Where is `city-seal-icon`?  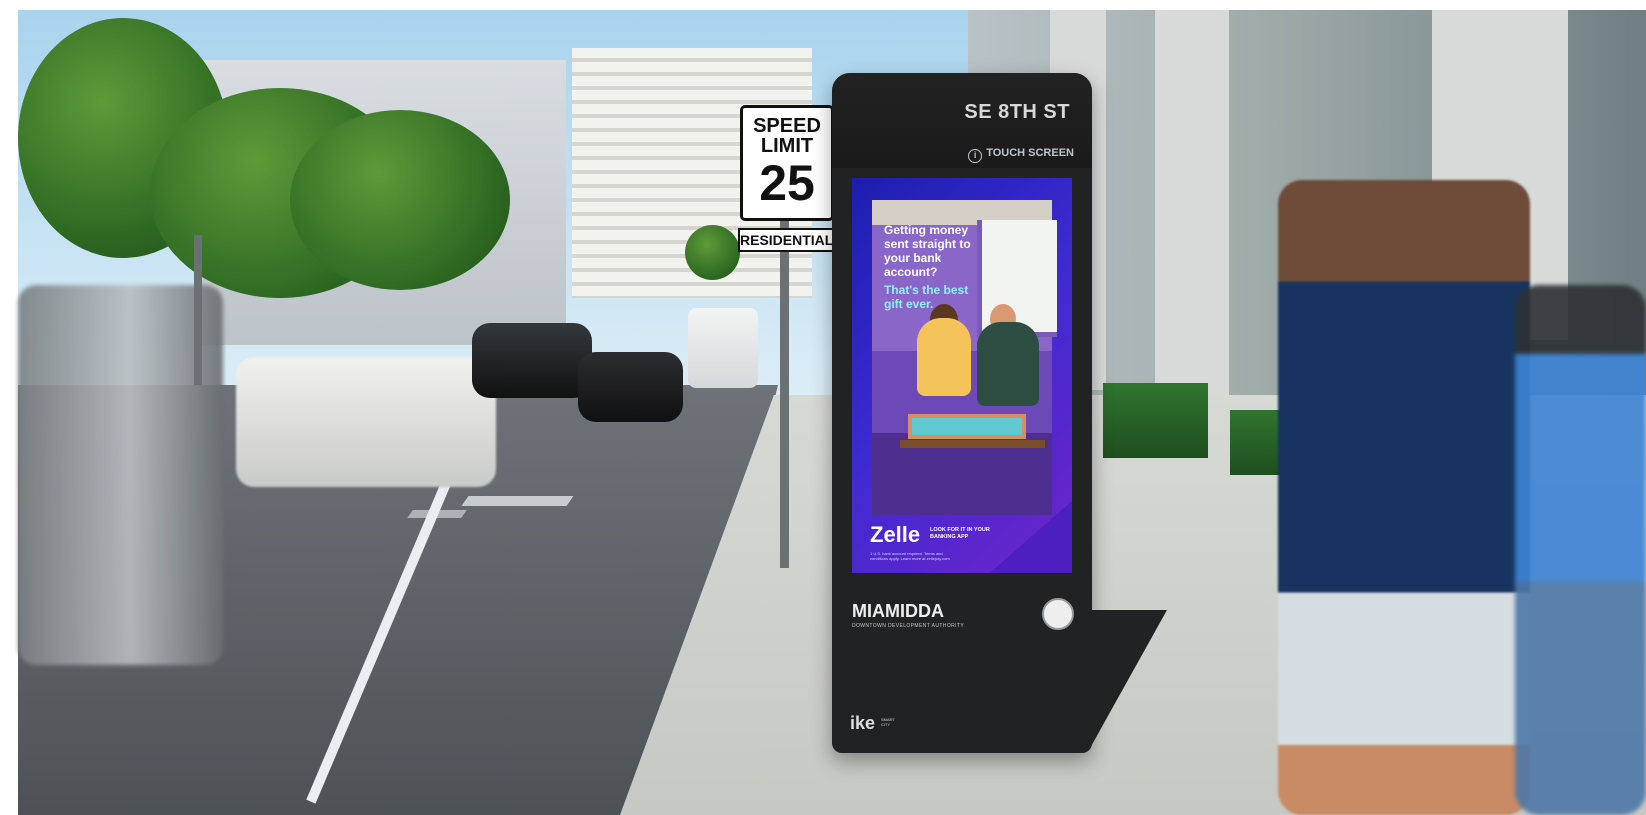 city-seal-icon is located at coordinates (1058, 614).